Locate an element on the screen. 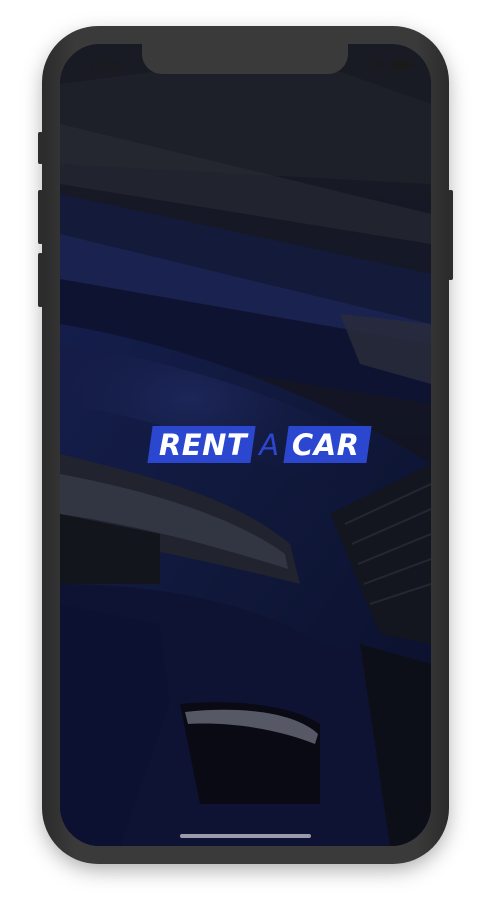 The image size is (491, 906). logo-word-car: CAR is located at coordinates (326, 444).